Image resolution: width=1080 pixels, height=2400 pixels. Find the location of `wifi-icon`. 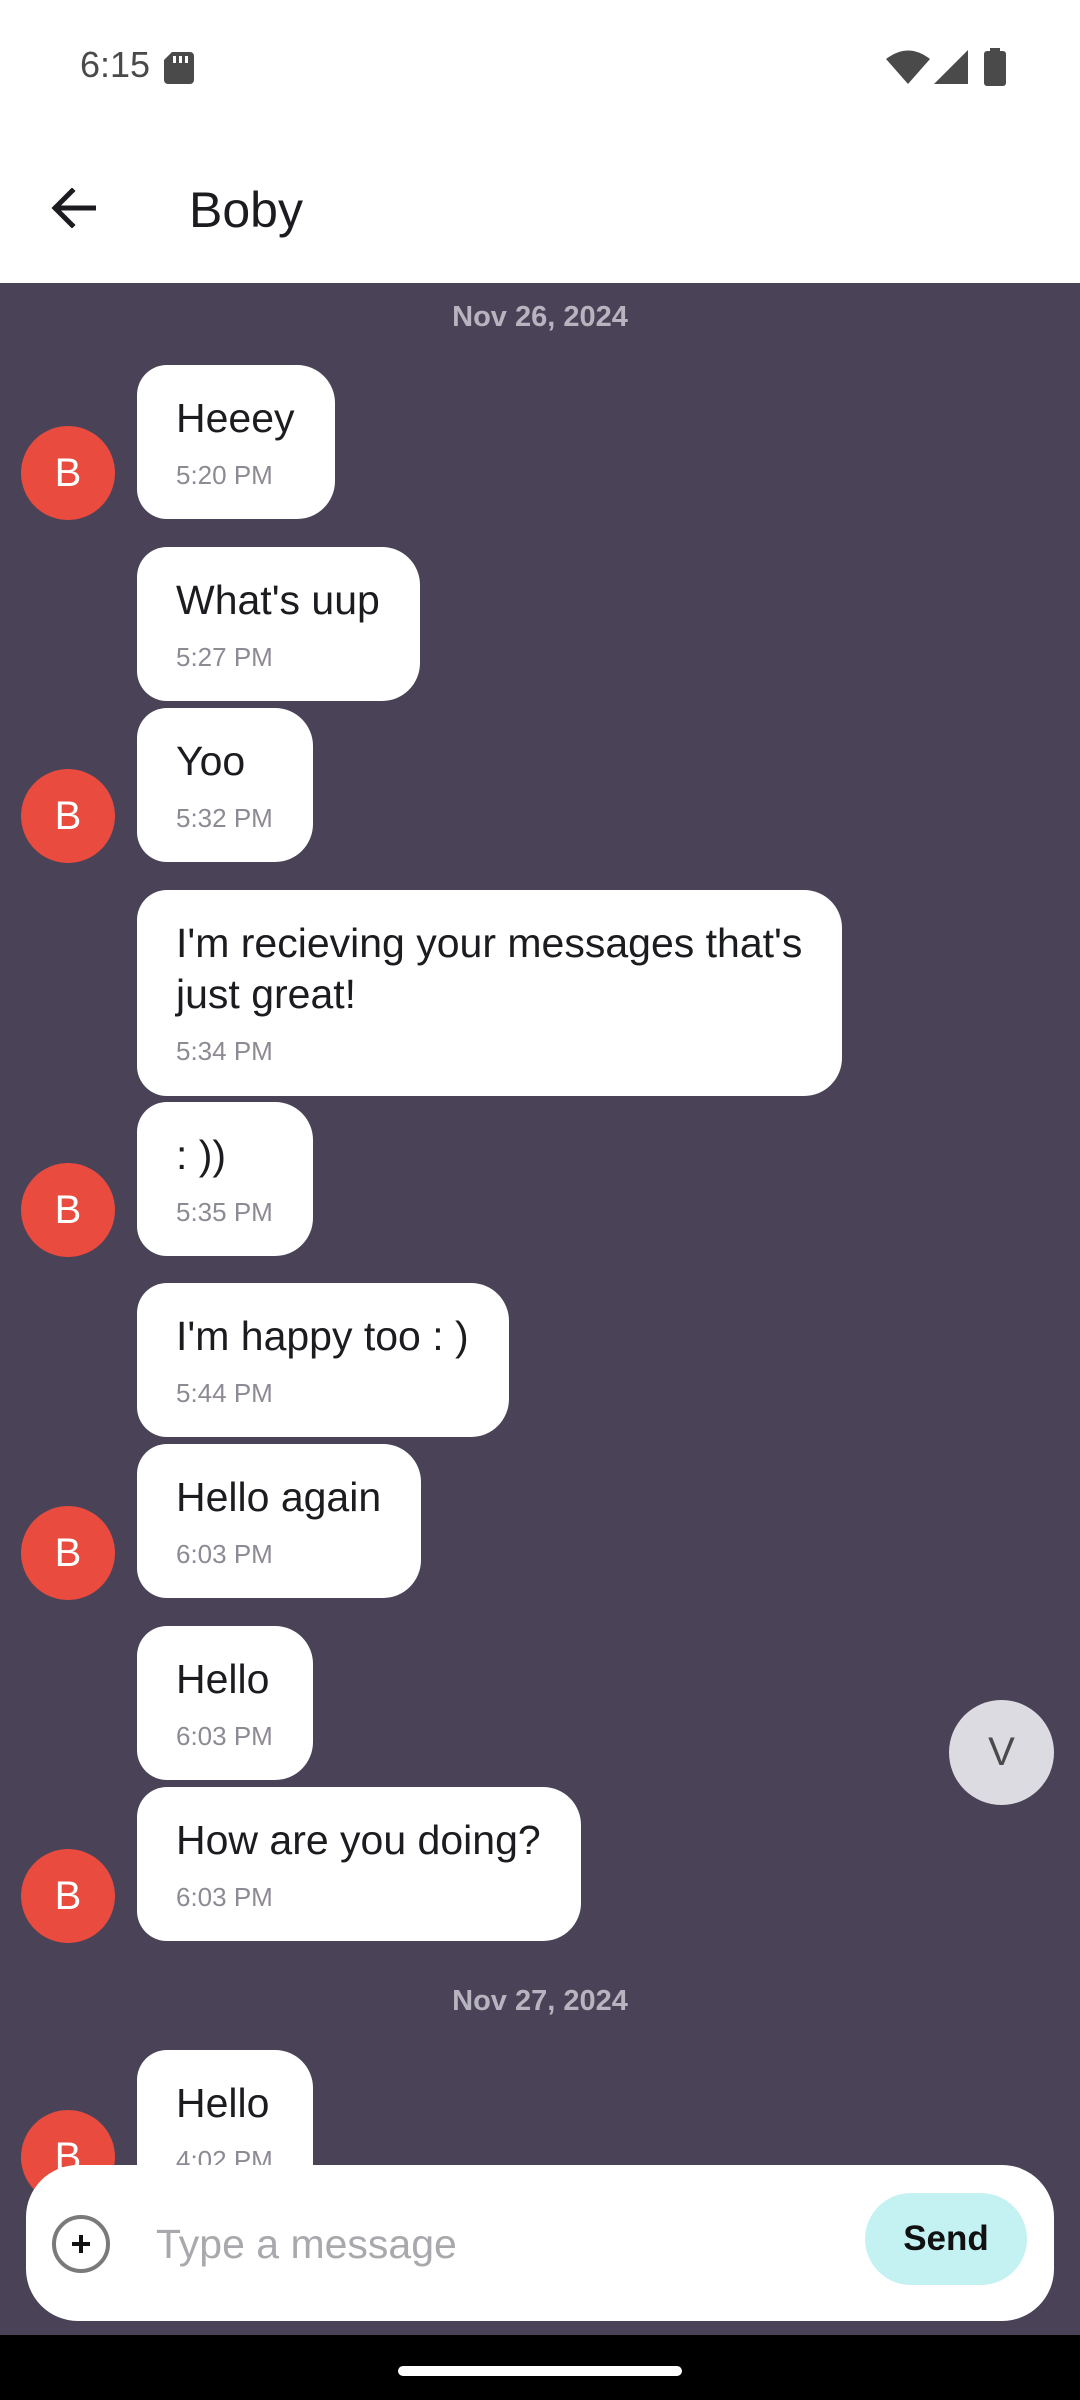

wifi-icon is located at coordinates (908, 67).